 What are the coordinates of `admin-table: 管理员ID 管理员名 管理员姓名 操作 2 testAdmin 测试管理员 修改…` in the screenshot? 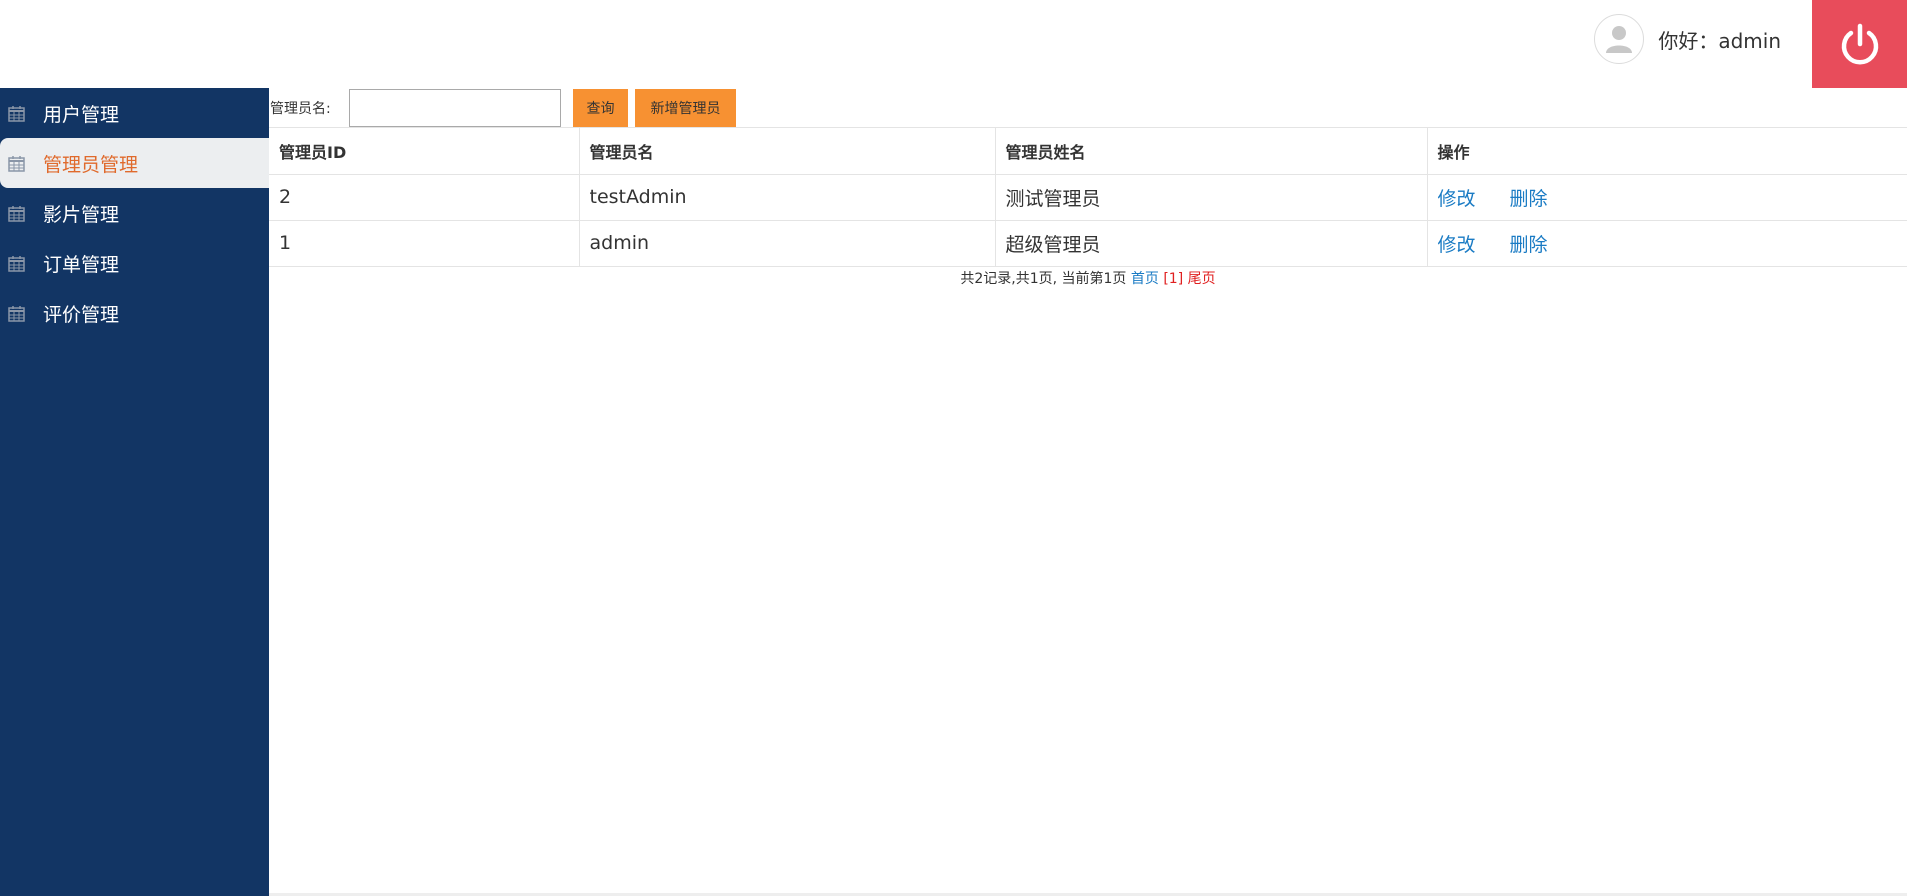 It's located at (1088, 197).